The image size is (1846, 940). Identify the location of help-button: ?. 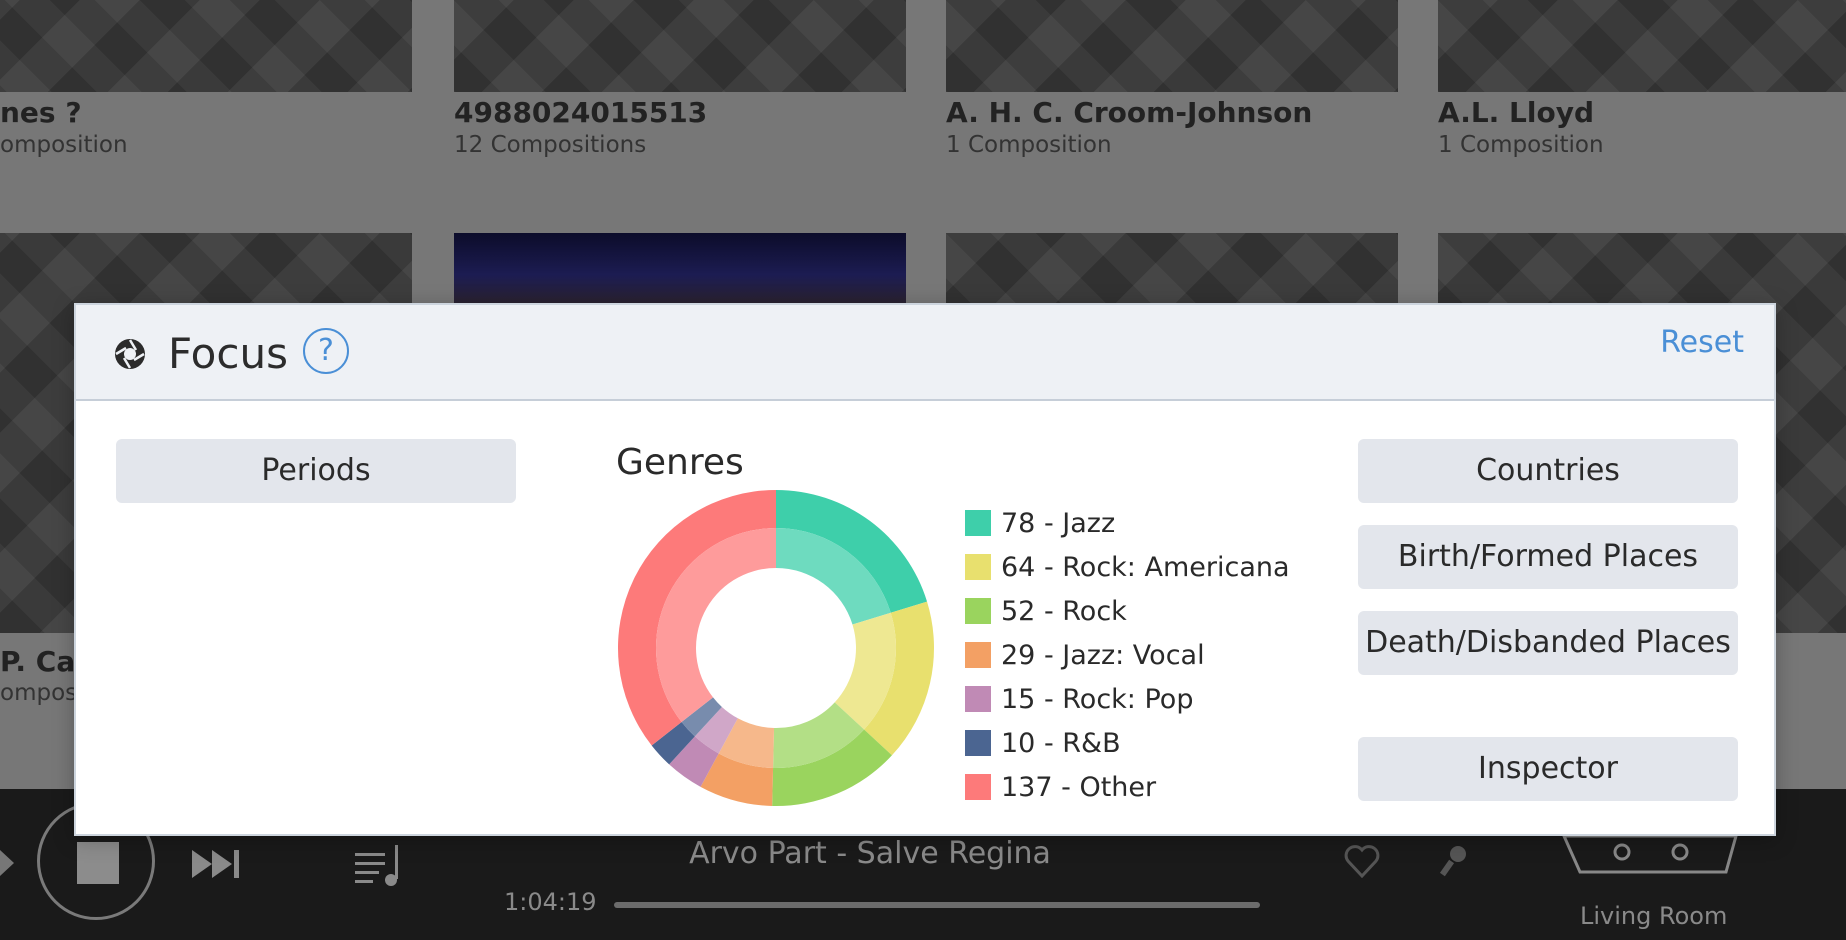
(326, 351).